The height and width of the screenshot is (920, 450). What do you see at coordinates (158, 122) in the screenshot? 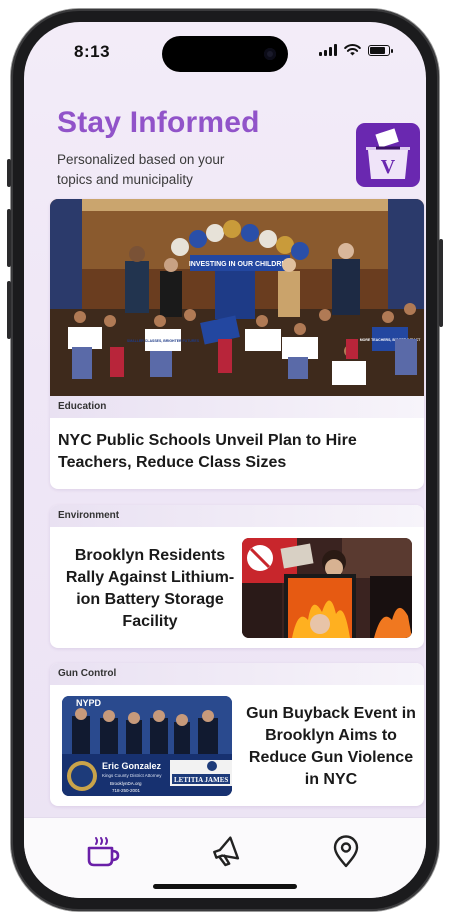
I see `page-title: Stay Informed` at bounding box center [158, 122].